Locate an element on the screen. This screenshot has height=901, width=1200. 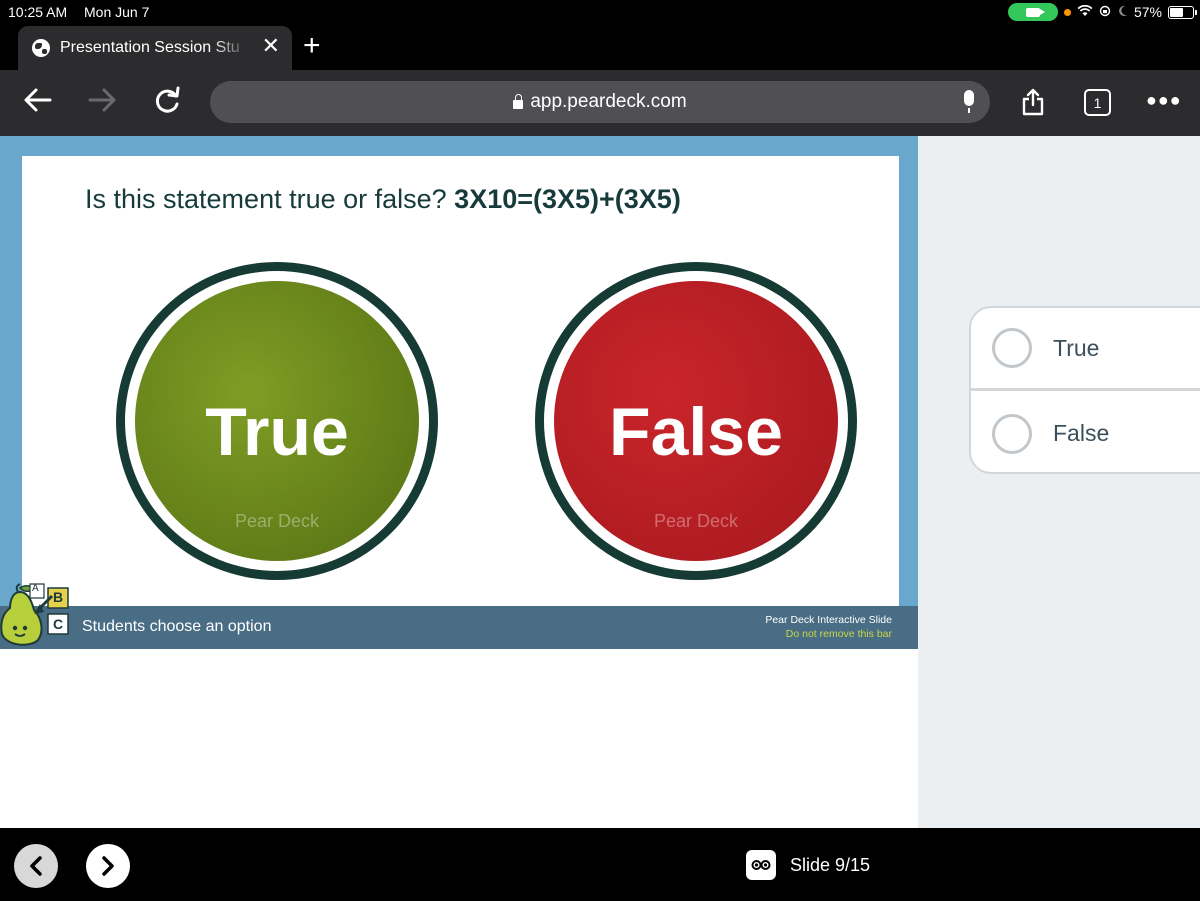
false-circle-label: False is located at coordinates (696, 432).